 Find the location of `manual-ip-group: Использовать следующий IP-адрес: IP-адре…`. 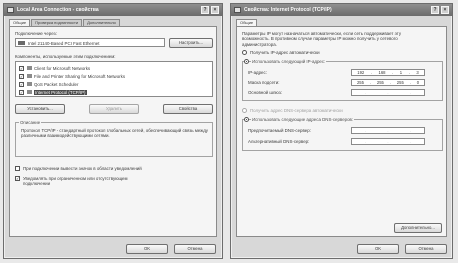

manual-ip-group: Использовать следующий IP-адрес: IP-адре… is located at coordinates (342, 80).